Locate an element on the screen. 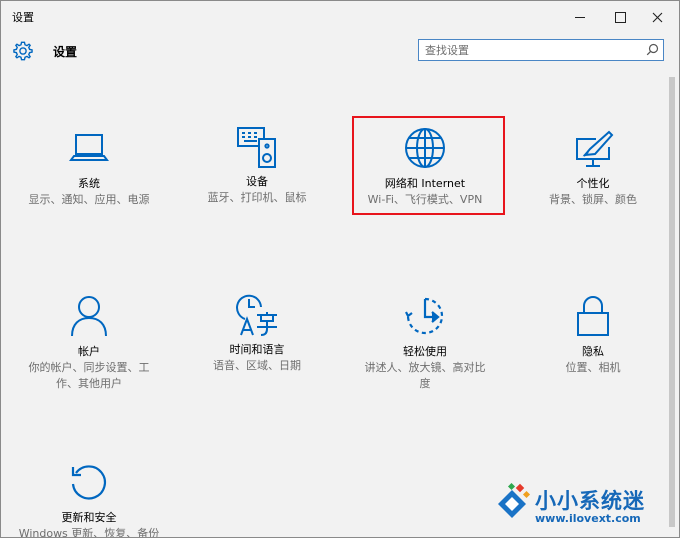  tile-label: 网络和 Internet is located at coordinates (425, 183).